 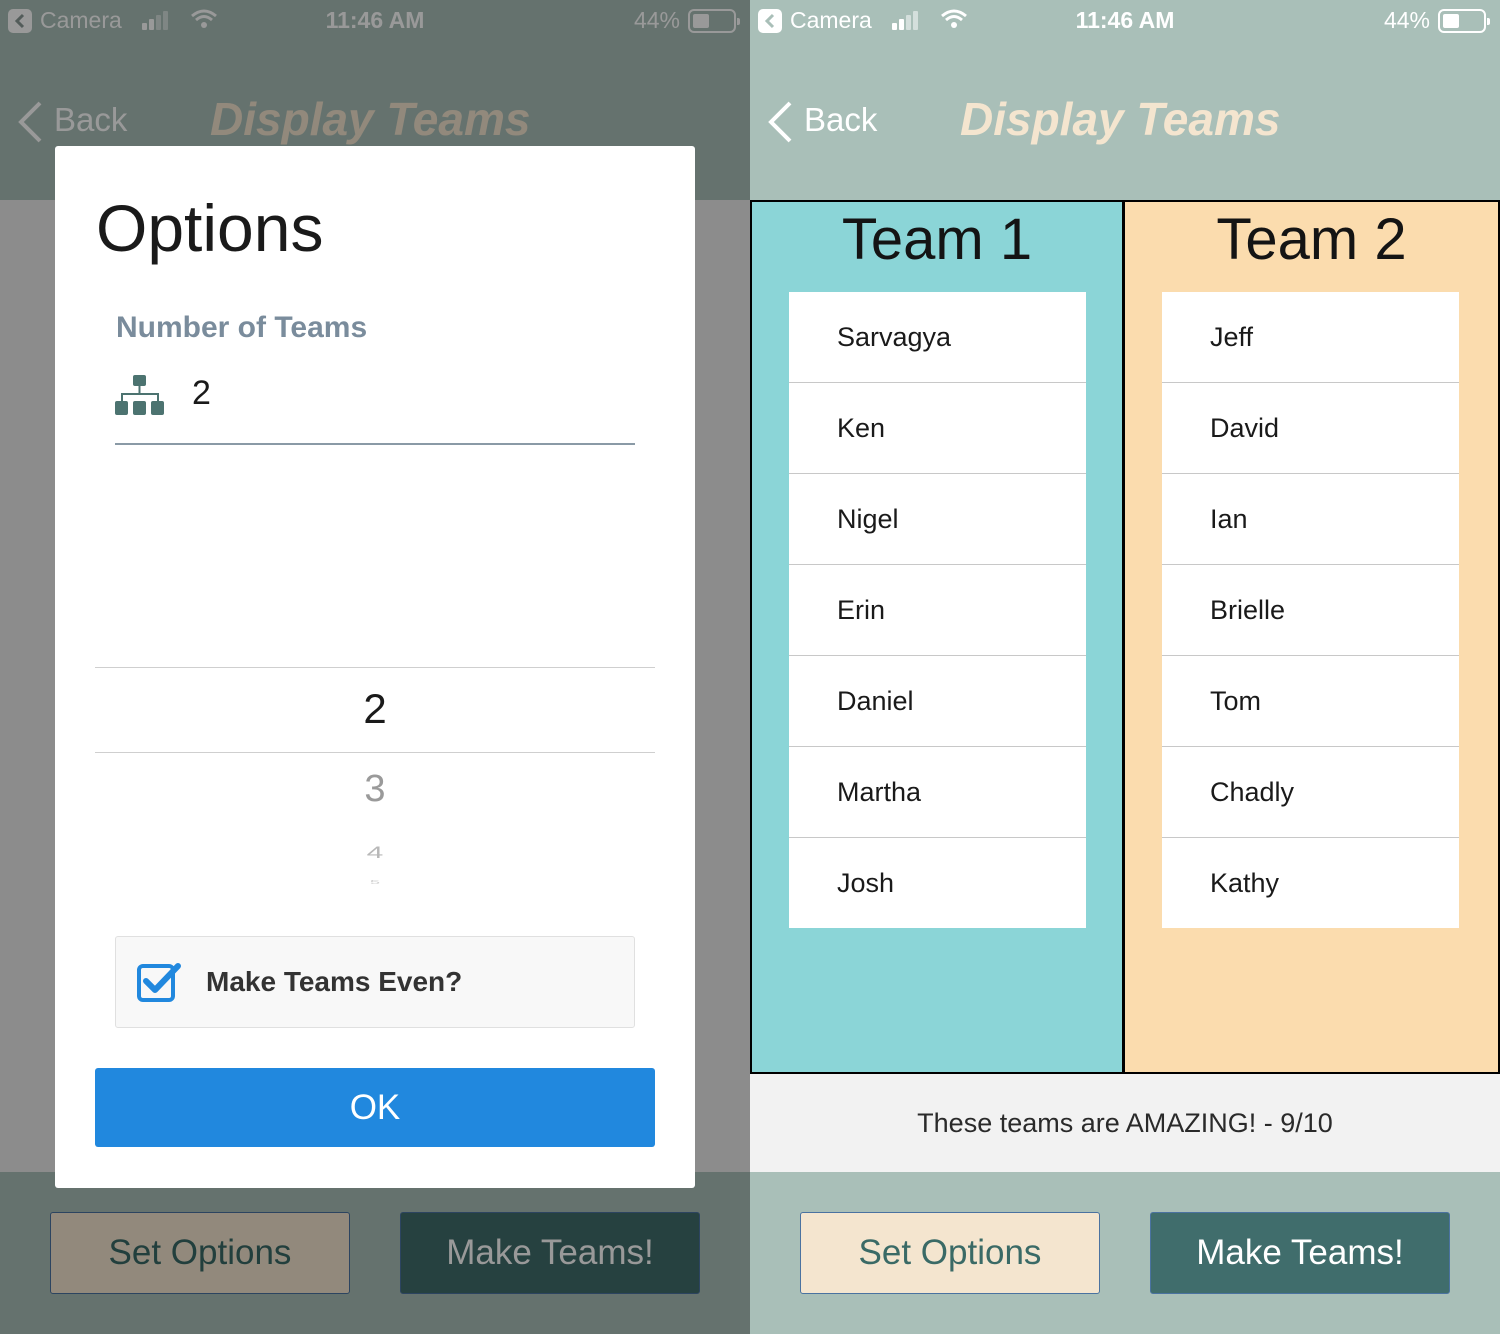 What do you see at coordinates (334, 981) in the screenshot?
I see `make-teams-even-label: Make Teams Even?` at bounding box center [334, 981].